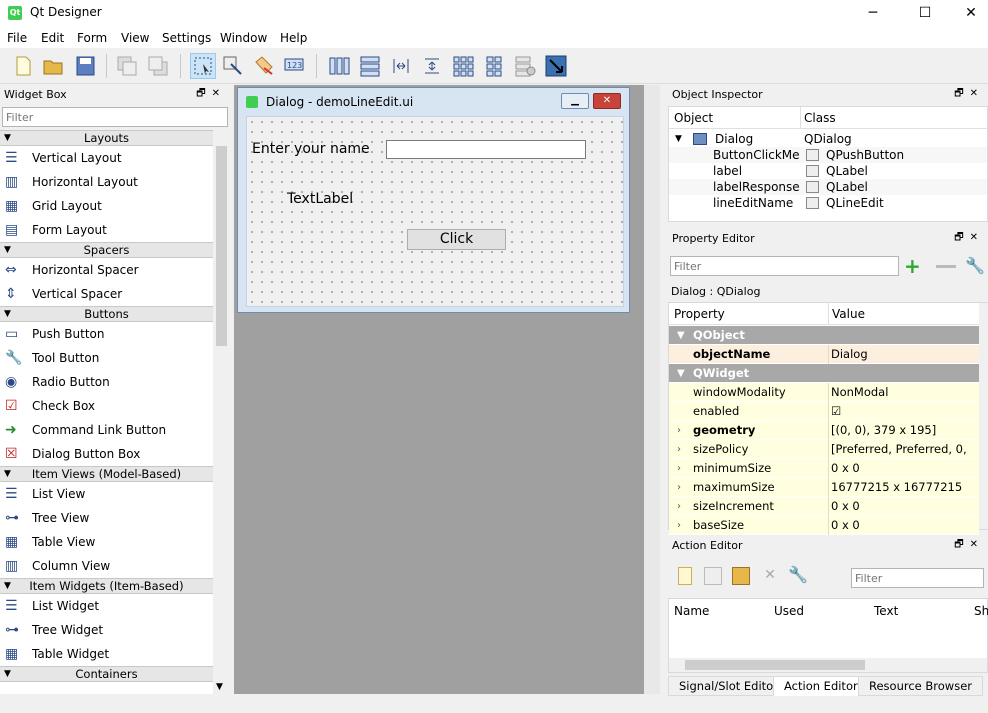 The width and height of the screenshot is (988, 713). I want to click on edit-signals-slots-icon, so click(233, 66).